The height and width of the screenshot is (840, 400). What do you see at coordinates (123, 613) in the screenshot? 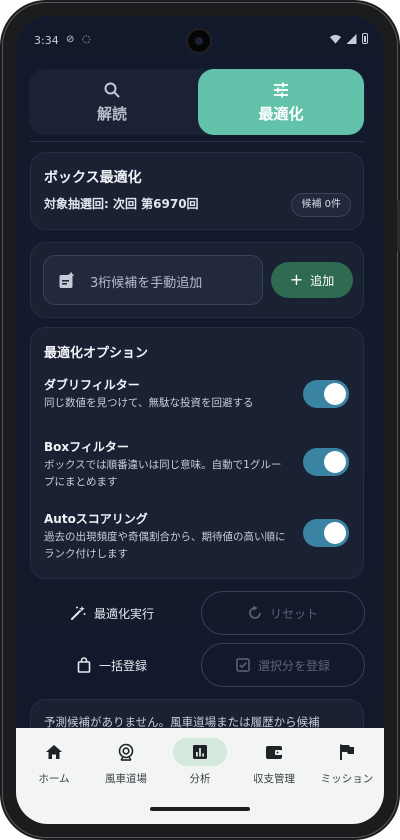
I see `run-optimization-label: 最適化実行` at bounding box center [123, 613].